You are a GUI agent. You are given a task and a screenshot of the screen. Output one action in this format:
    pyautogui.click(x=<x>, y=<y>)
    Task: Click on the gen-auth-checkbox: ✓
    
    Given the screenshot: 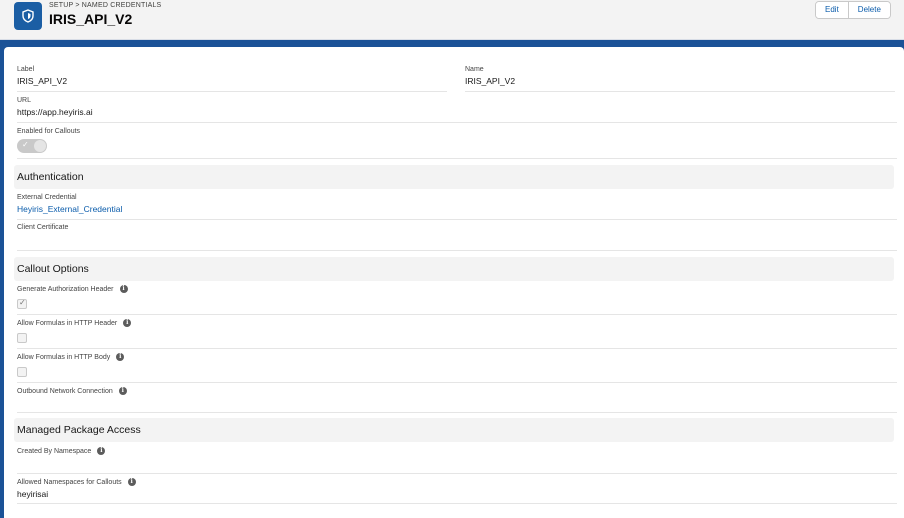 What is the action you would take?
    pyautogui.click(x=22, y=303)
    